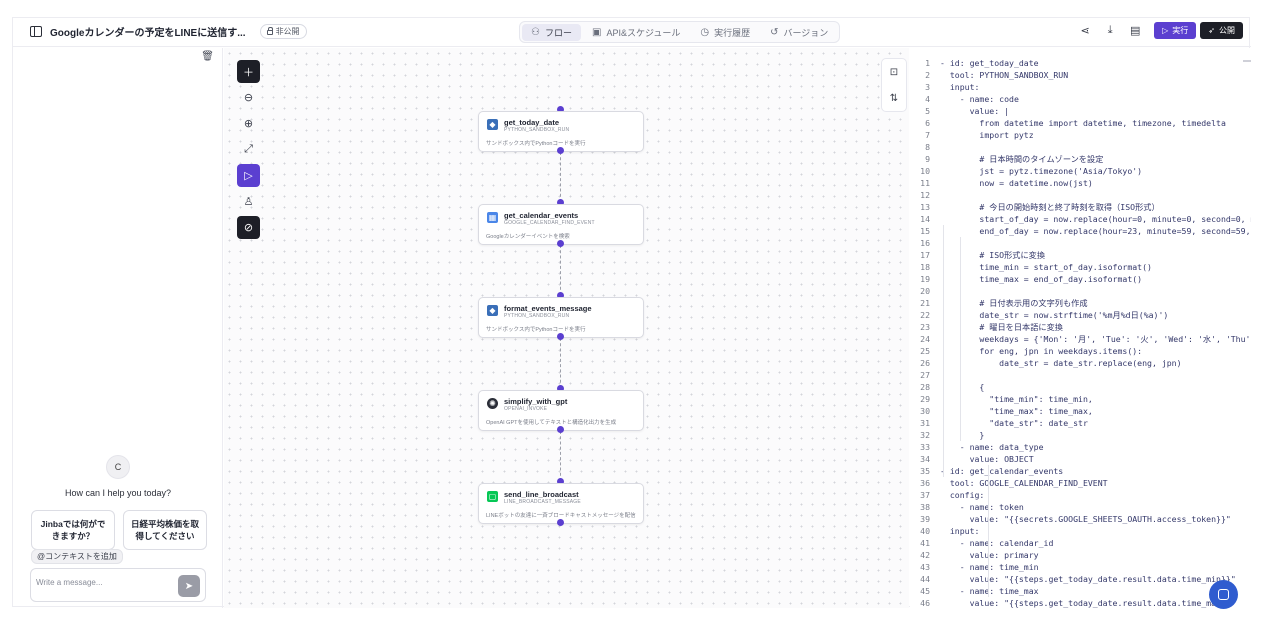 The image size is (1262, 644). Describe the element at coordinates (927, 75) in the screenshot. I see `line-number: 2` at that location.